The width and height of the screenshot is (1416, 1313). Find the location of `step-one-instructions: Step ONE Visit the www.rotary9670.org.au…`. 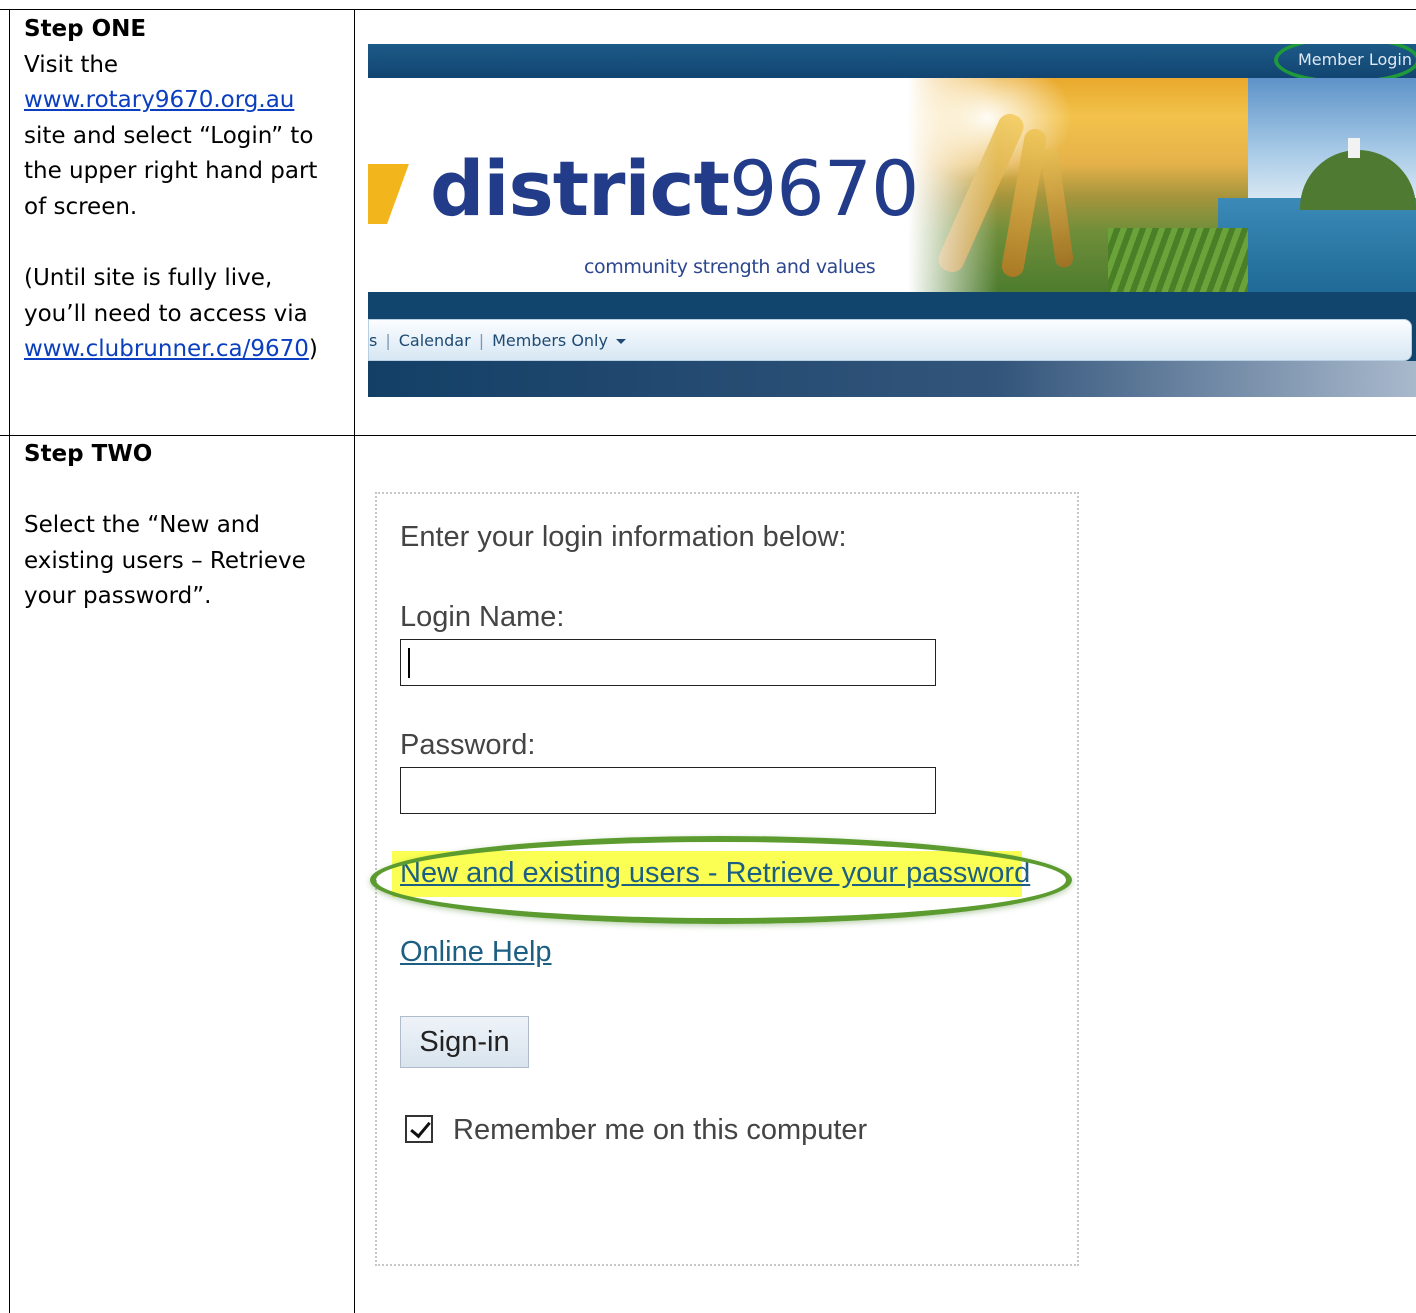

step-one-instructions: Step ONE Visit the www.rotary9670.org.au… is located at coordinates (184, 190).